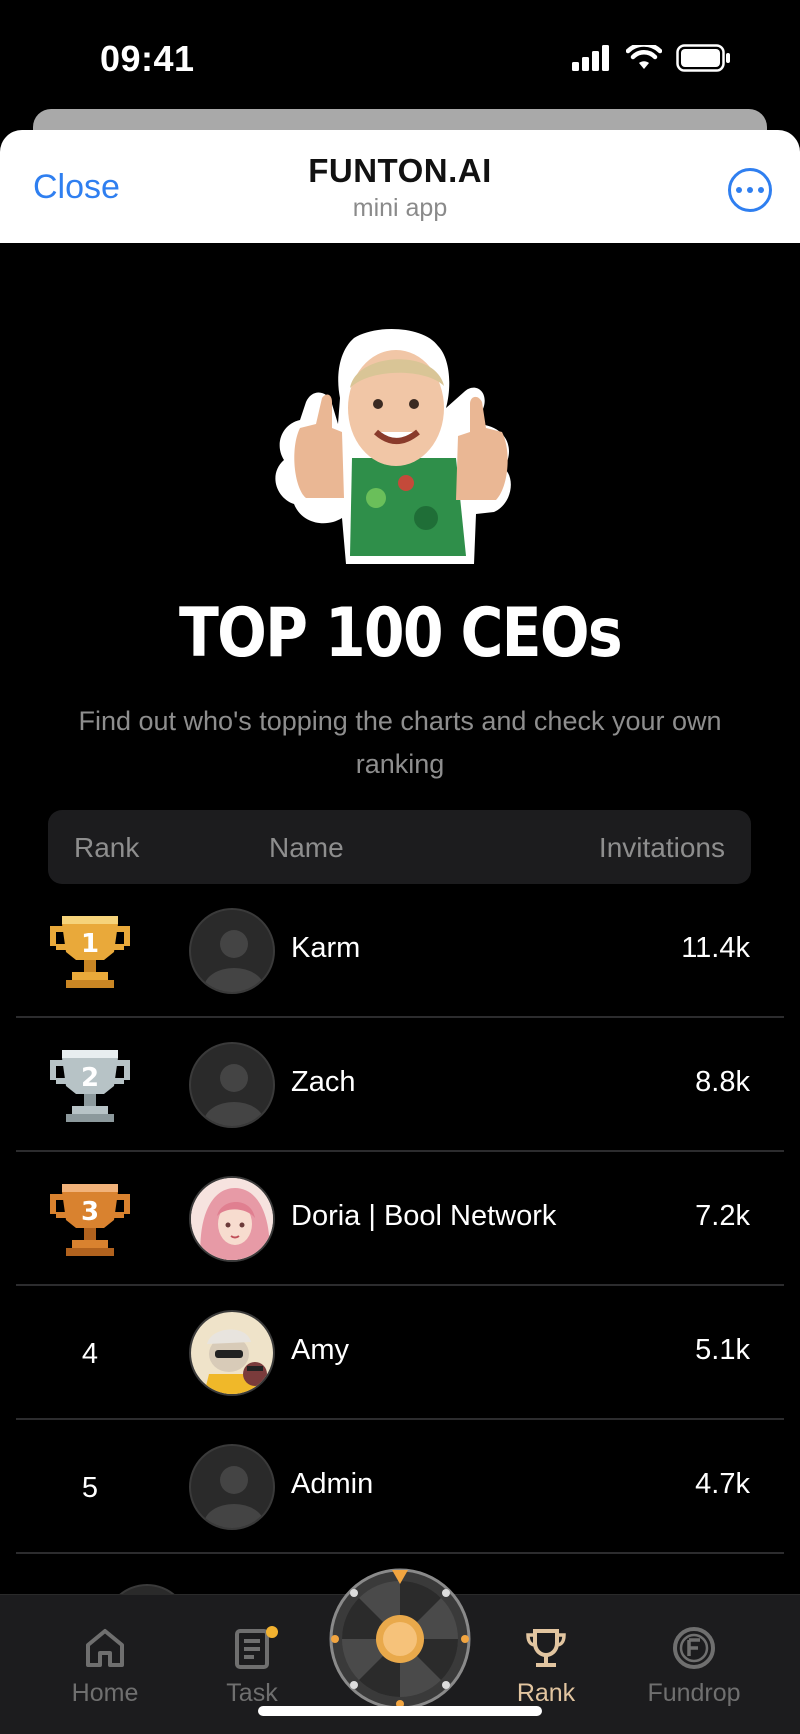 This screenshot has height=1734, width=800. I want to click on wifi-icon, so click(644, 57).